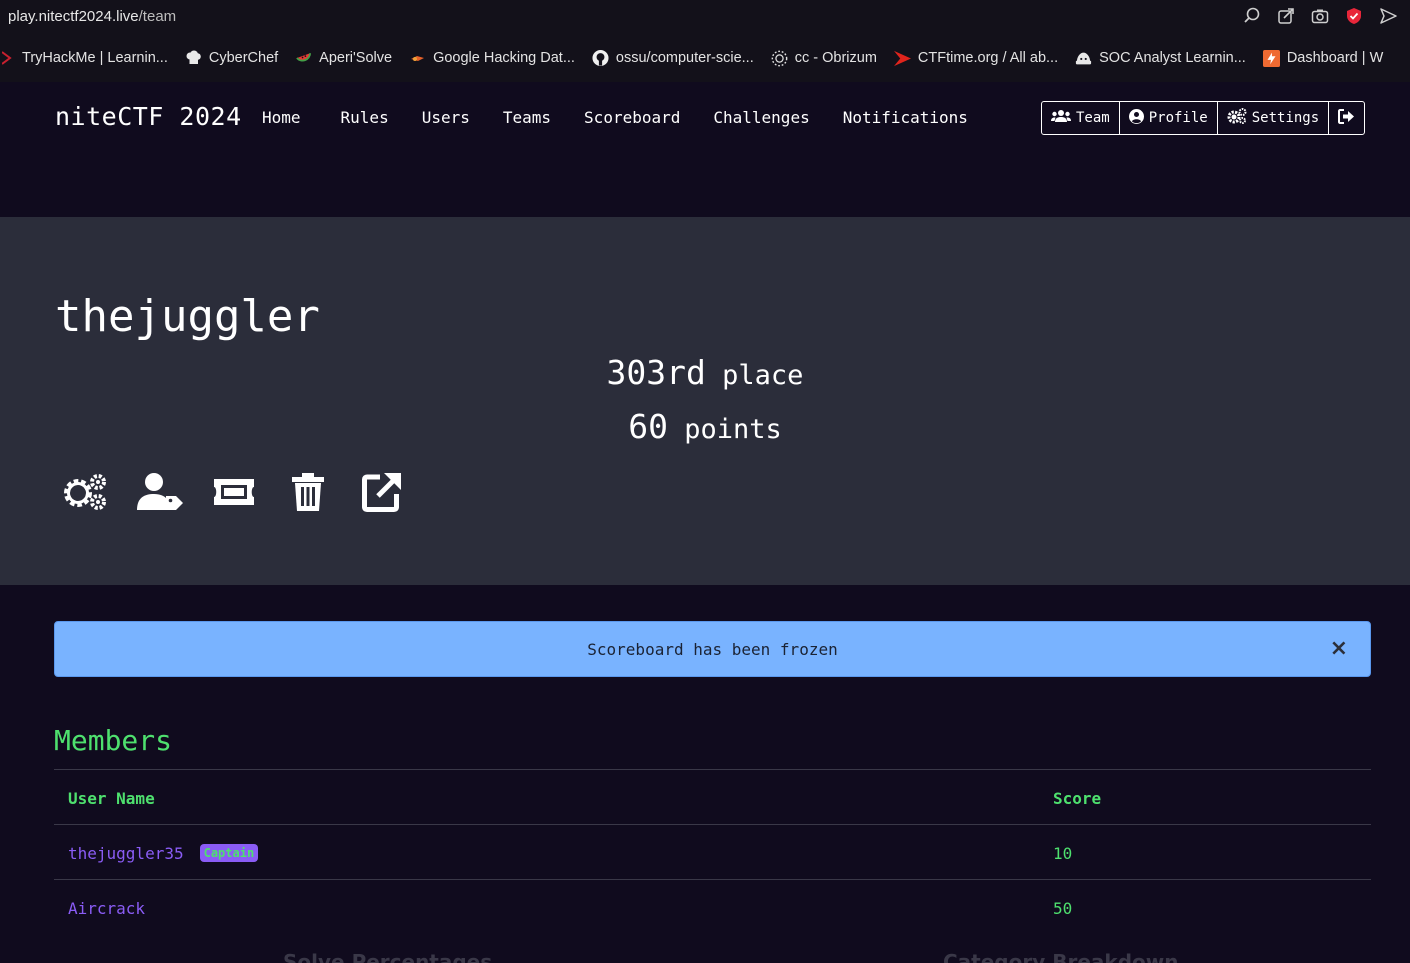 This screenshot has width=1410, height=963. What do you see at coordinates (382, 492) in the screenshot?
I see `external-link-icon` at bounding box center [382, 492].